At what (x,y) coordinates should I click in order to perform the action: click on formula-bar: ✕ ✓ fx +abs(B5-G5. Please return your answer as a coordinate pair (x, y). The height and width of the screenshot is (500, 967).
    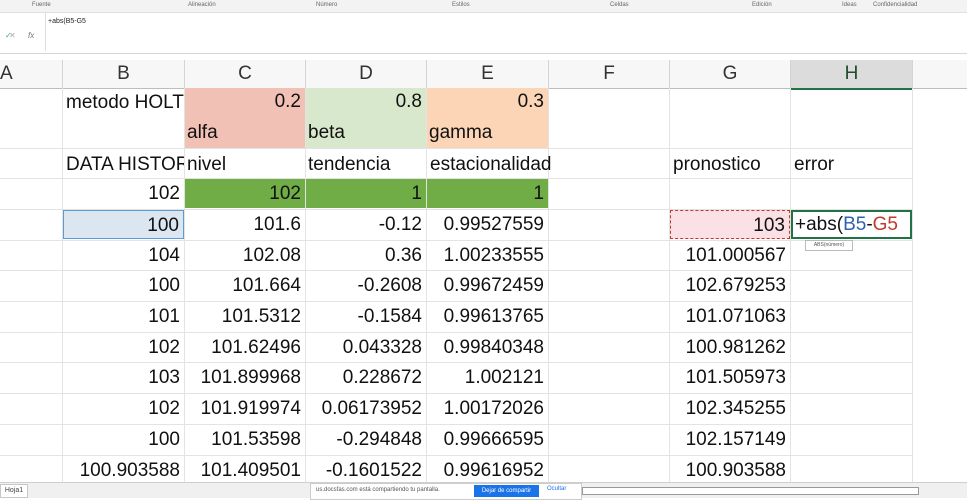
    Looking at the image, I should click on (483, 33).